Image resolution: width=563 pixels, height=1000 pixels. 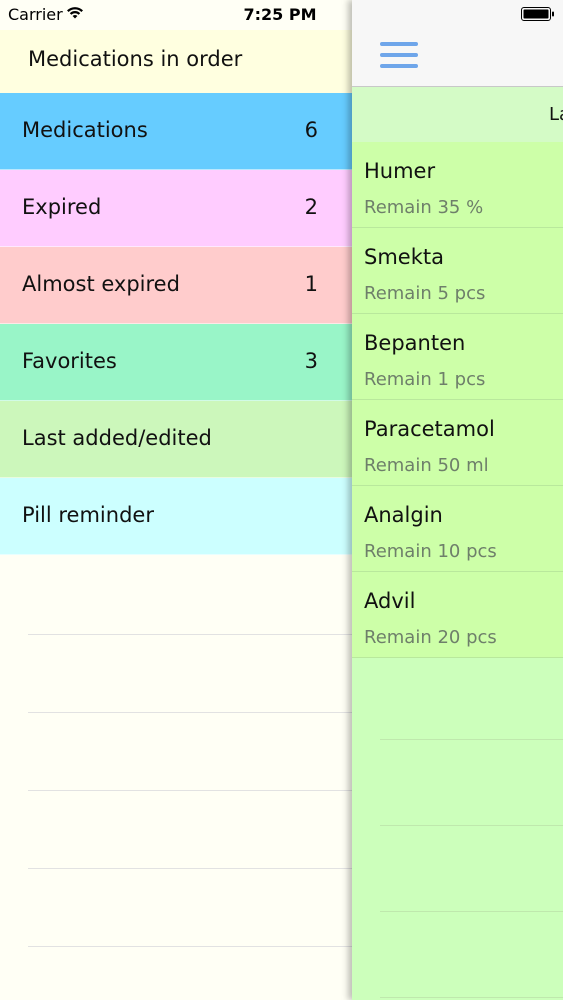 What do you see at coordinates (75, 13) in the screenshot?
I see `wifi-icon` at bounding box center [75, 13].